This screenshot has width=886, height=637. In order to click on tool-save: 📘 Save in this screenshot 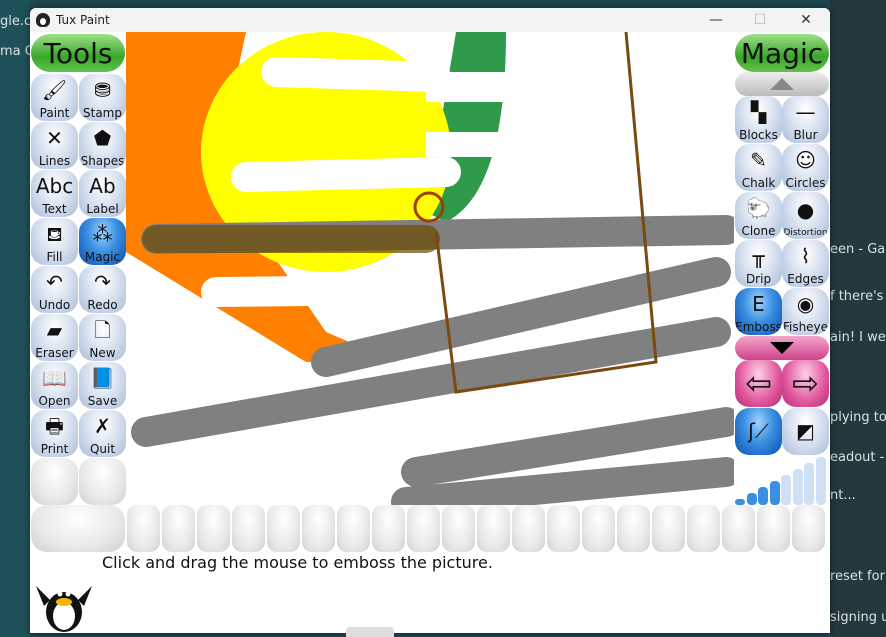, I will do `click(102, 385)`.